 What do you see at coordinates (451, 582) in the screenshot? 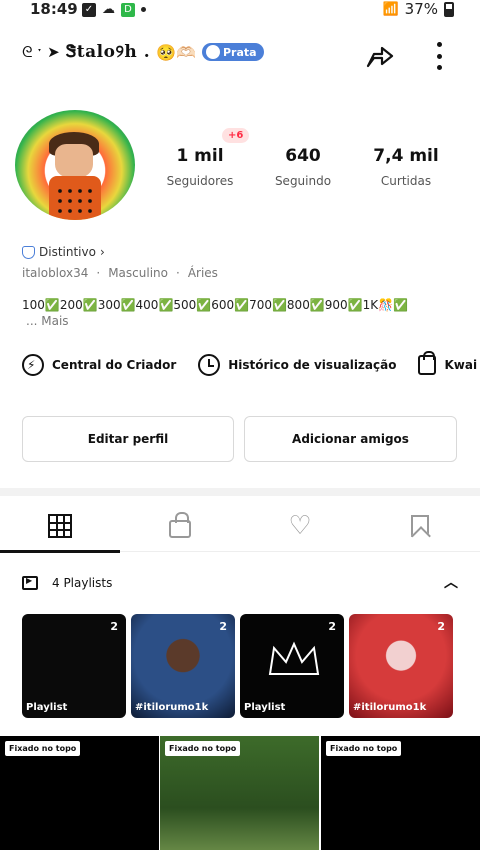
I see `chevron-up-icon: ︿` at bounding box center [451, 582].